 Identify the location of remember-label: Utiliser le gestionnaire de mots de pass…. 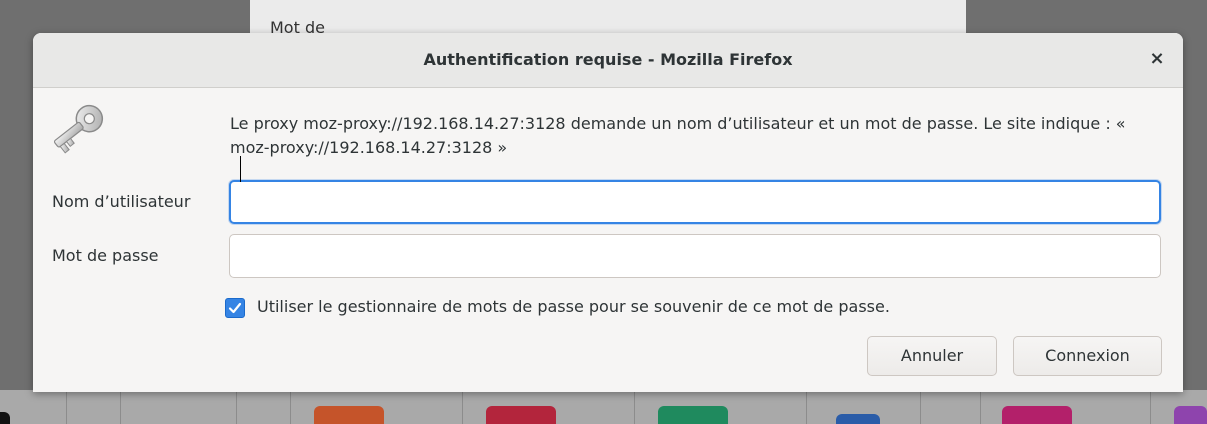
(573, 306).